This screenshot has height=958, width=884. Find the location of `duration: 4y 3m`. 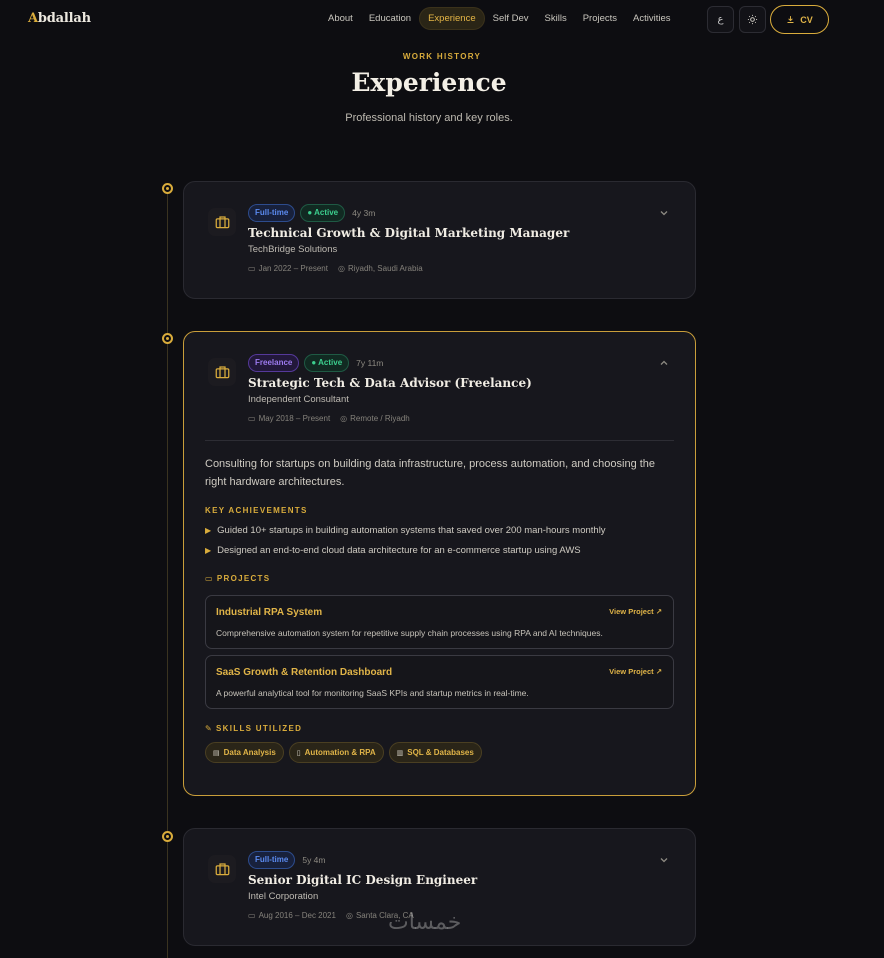

duration: 4y 3m is located at coordinates (364, 213).